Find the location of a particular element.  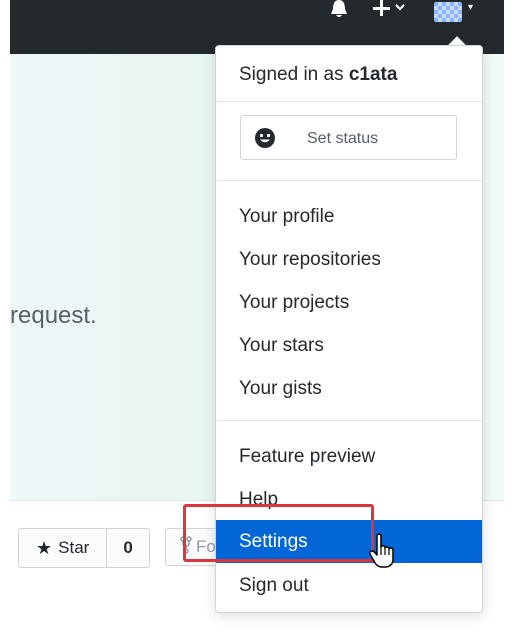

menu-item-feature-preview: Feature preview is located at coordinates (349, 456).